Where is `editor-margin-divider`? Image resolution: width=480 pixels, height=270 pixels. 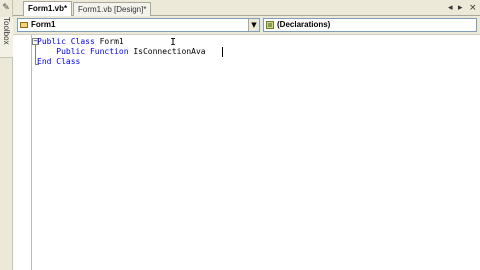
editor-margin-divider is located at coordinates (31, 152).